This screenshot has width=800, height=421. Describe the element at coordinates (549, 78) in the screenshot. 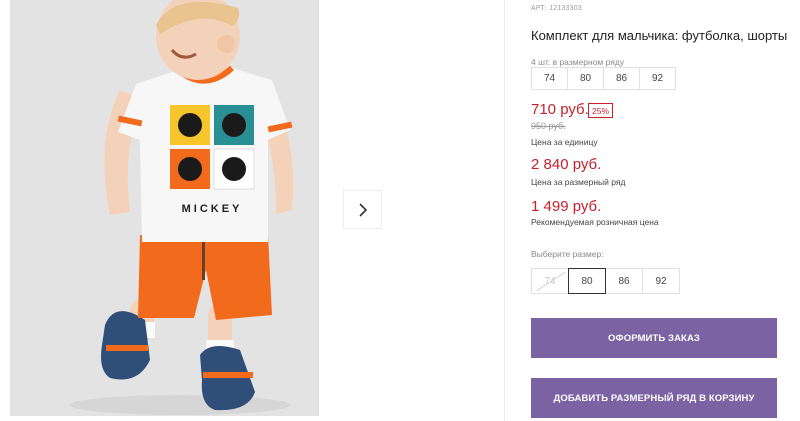

I see `pack-size-cell: 74` at that location.